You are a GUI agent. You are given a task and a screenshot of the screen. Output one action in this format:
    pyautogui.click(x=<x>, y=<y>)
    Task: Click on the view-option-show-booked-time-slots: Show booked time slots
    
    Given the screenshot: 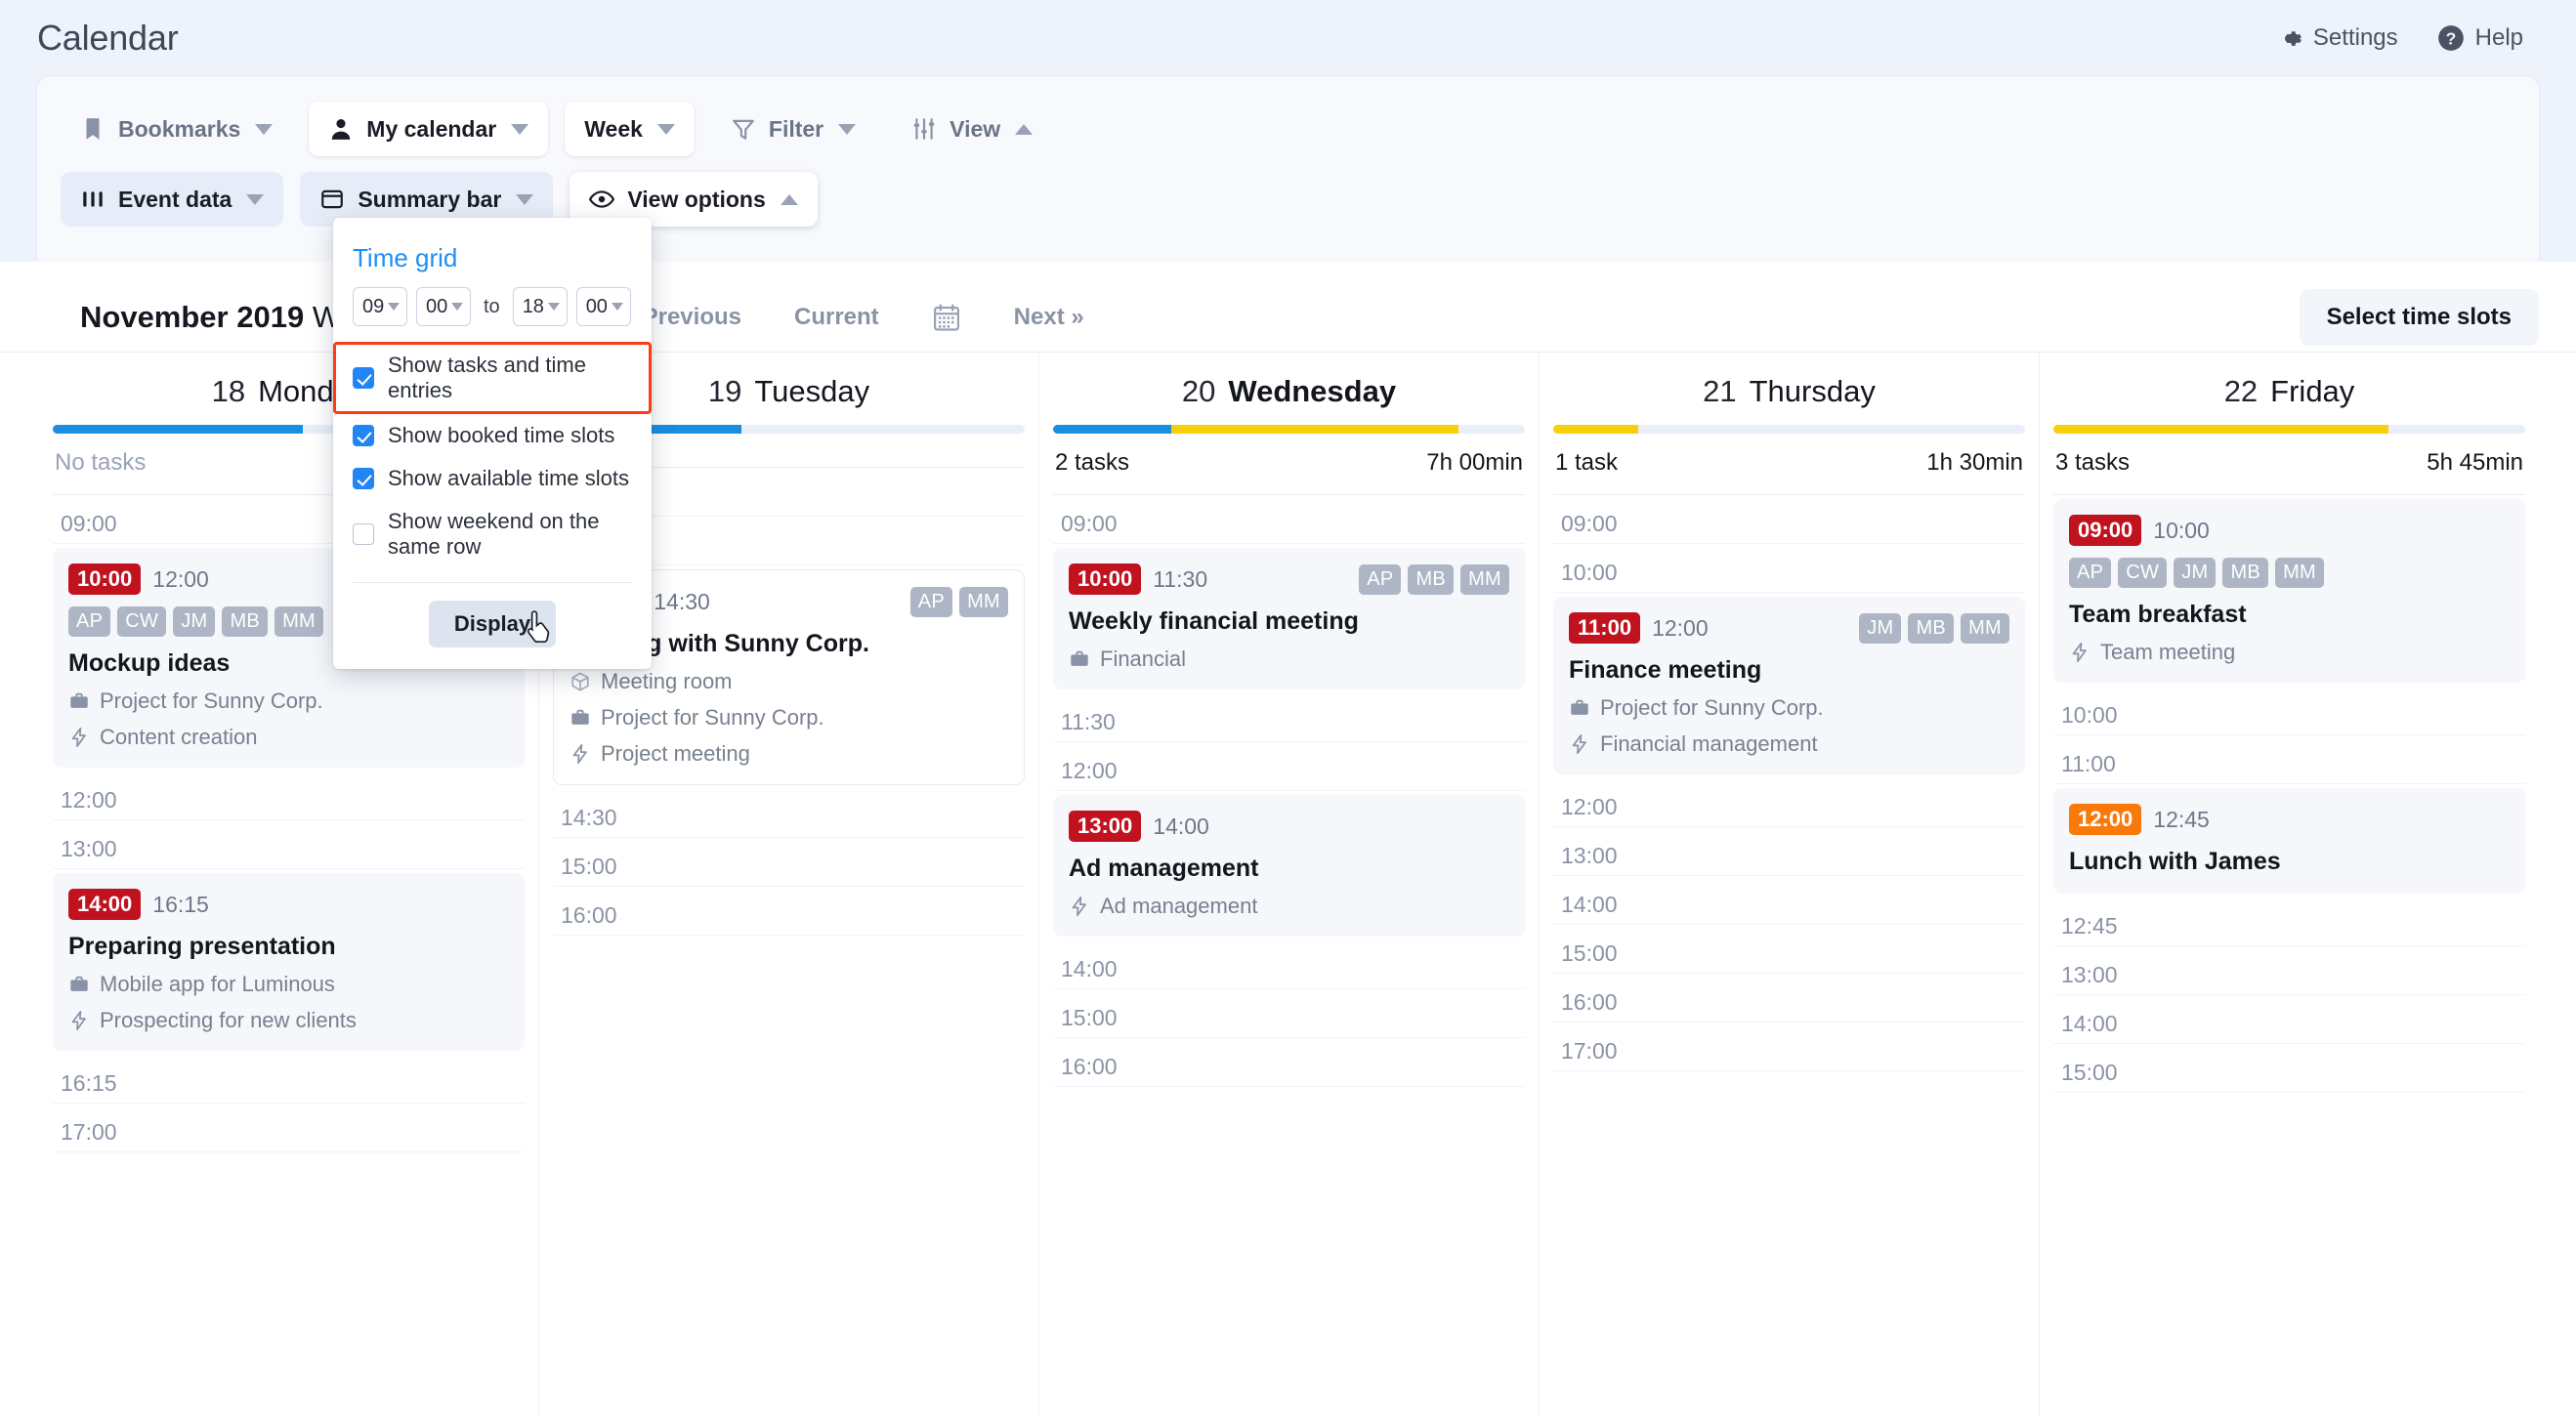 What is the action you would take?
    pyautogui.click(x=492, y=435)
    